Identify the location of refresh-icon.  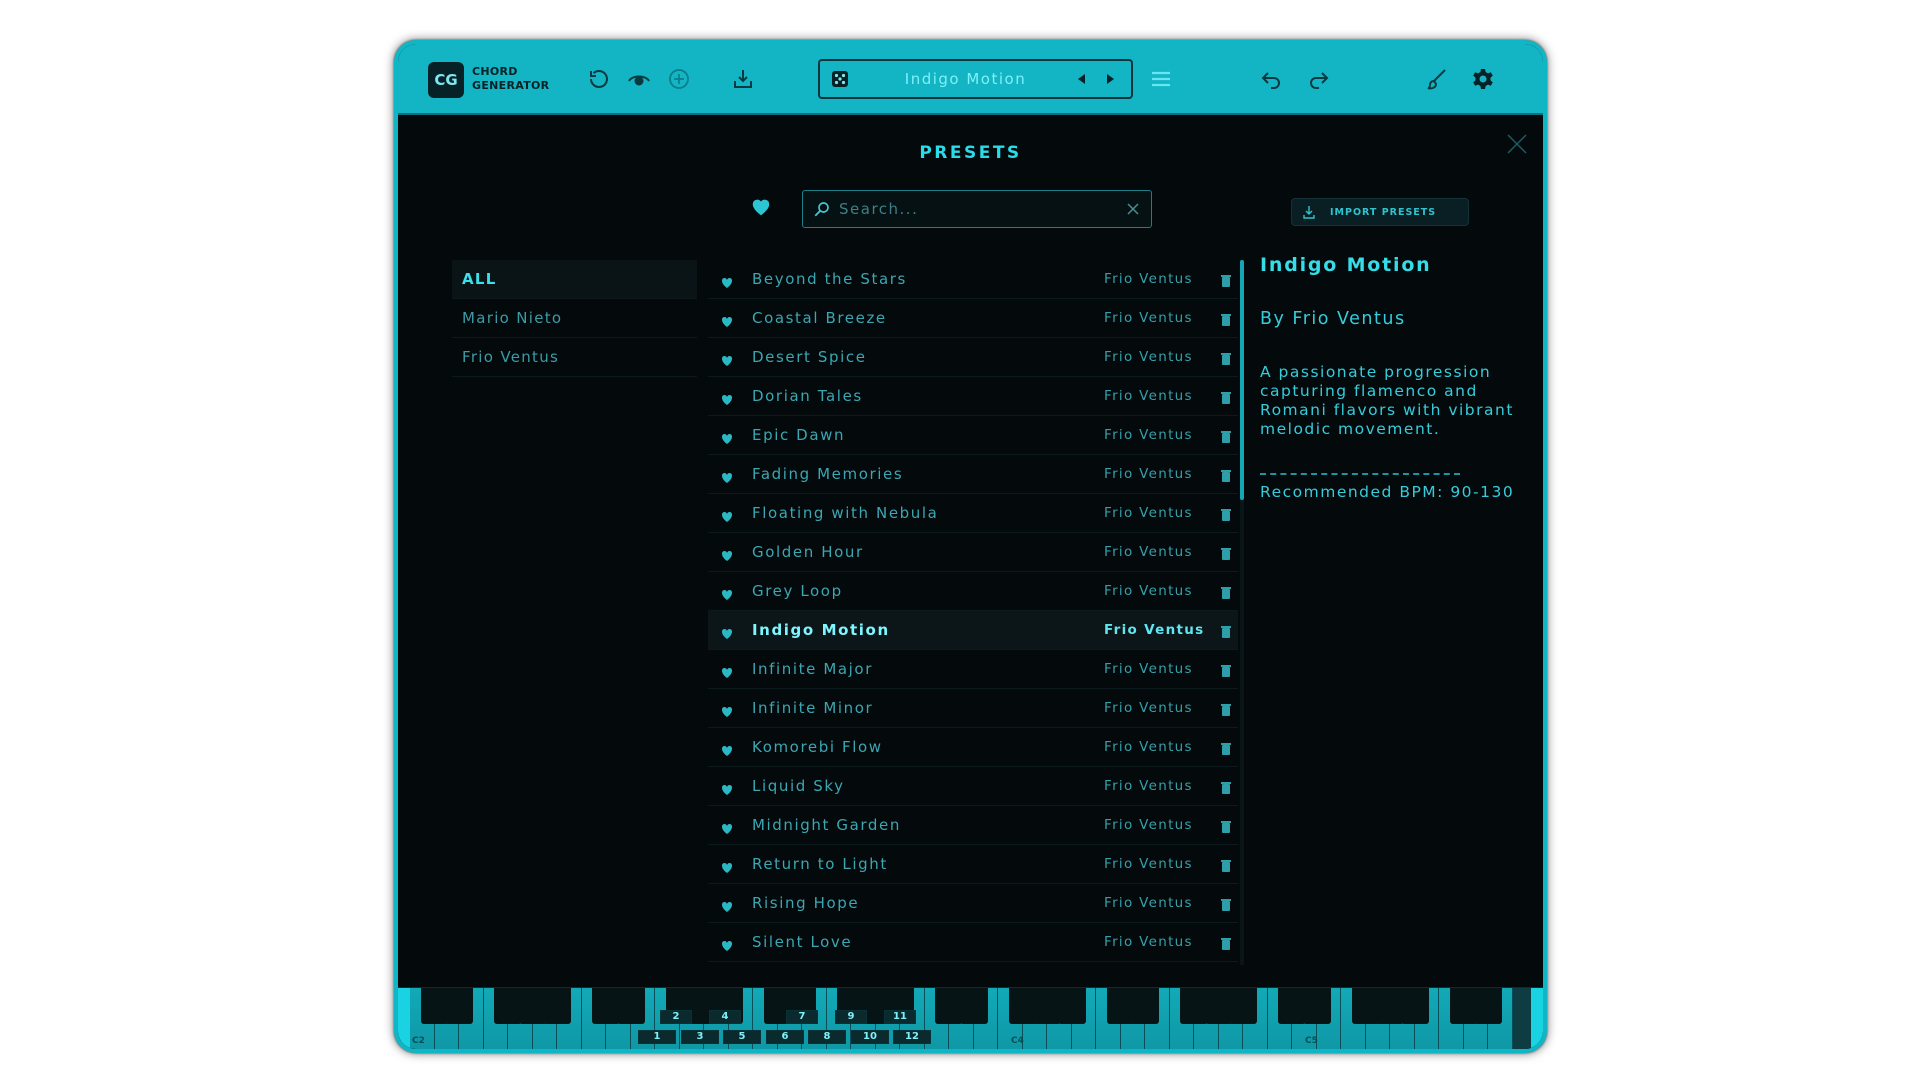
(599, 79).